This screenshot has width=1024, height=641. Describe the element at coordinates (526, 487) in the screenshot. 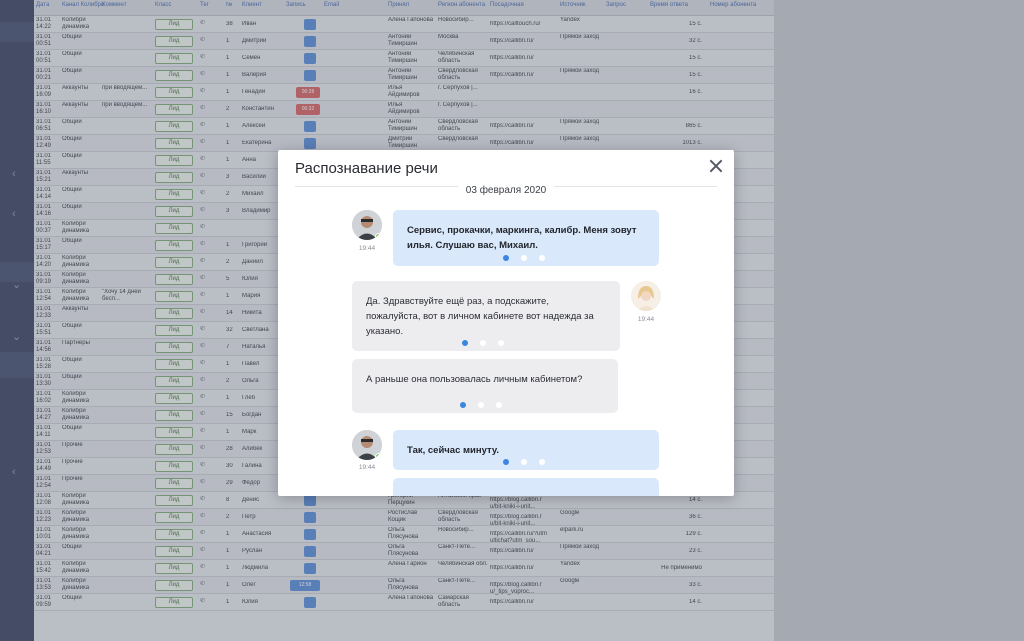

I see `operator-message-partial` at that location.